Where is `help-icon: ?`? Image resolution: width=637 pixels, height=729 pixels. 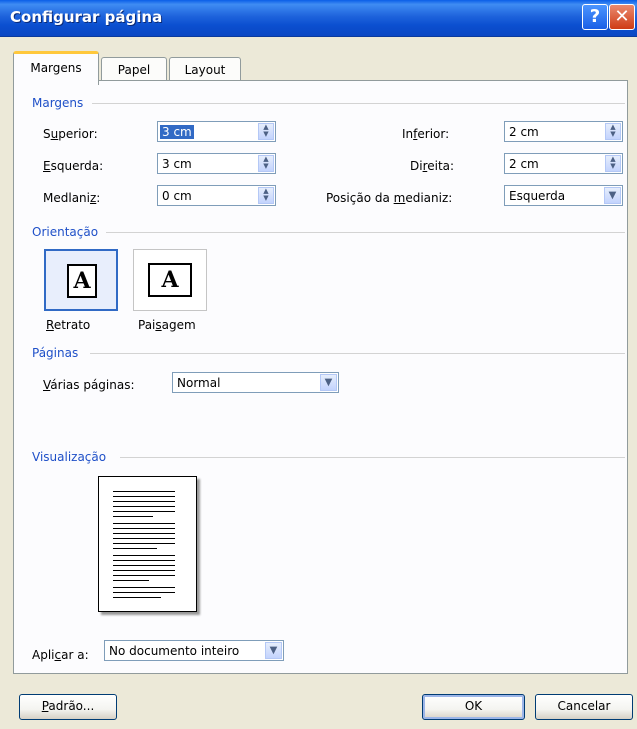 help-icon: ? is located at coordinates (595, 17).